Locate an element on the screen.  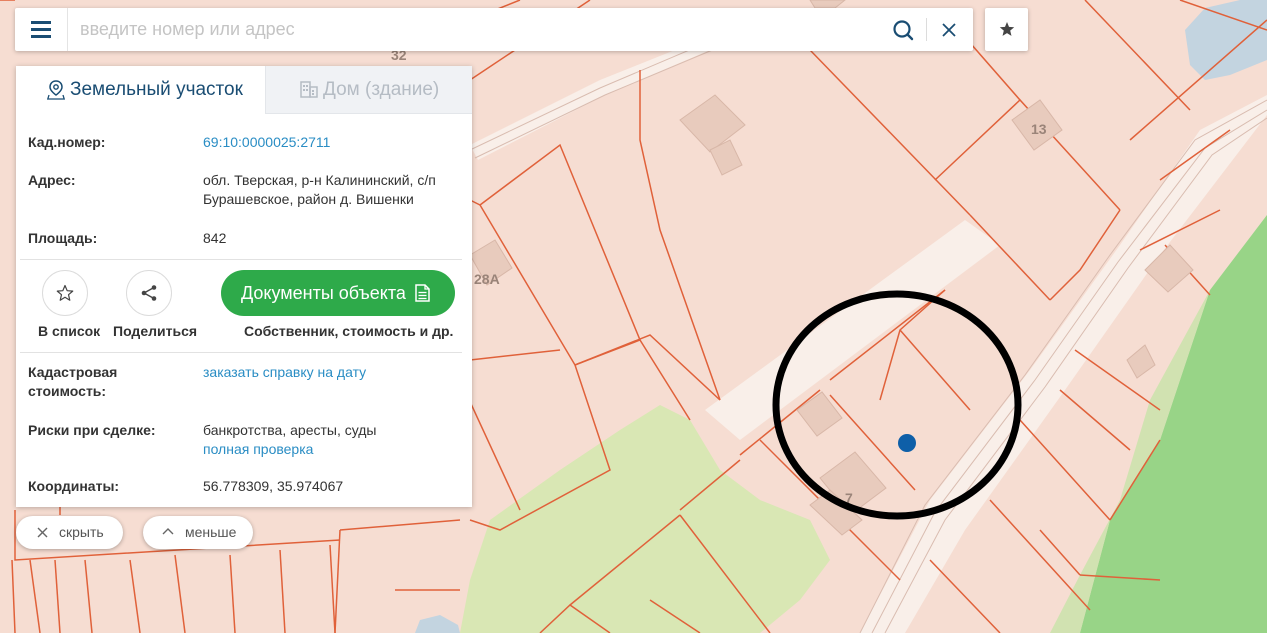
menu-icon is located at coordinates (41, 29).